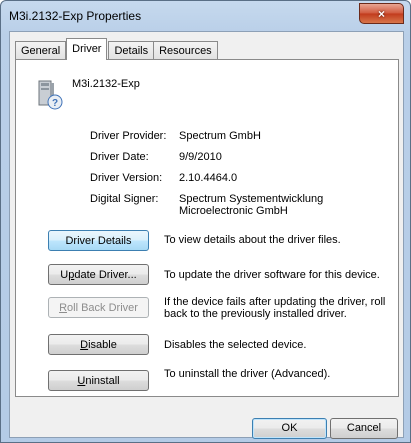  What do you see at coordinates (252, 240) in the screenshot?
I see `driver-details-description: To view details about the driver files.` at bounding box center [252, 240].